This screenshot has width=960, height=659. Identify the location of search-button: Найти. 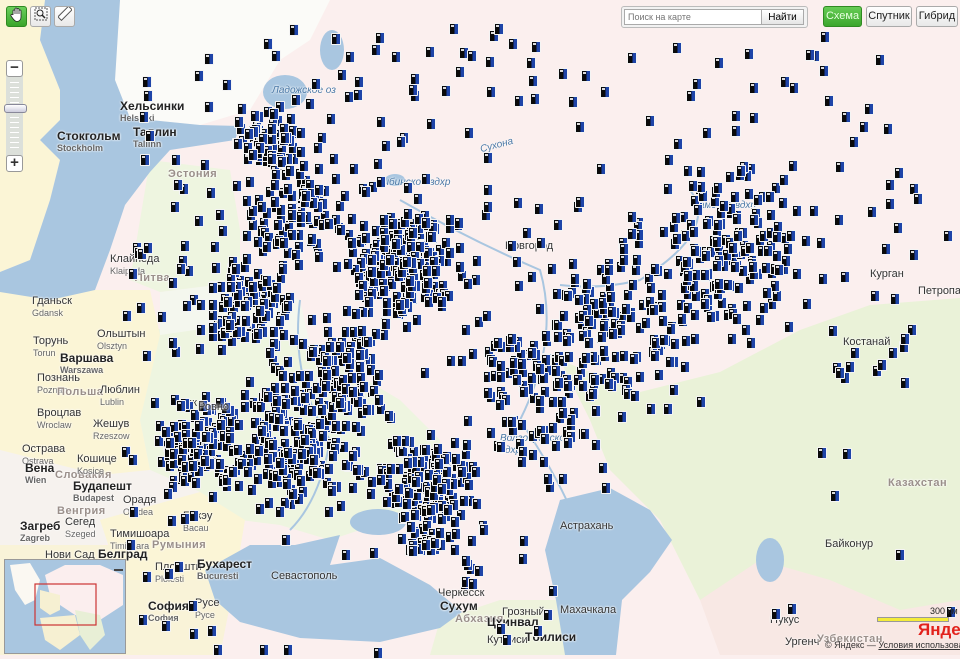
(782, 17).